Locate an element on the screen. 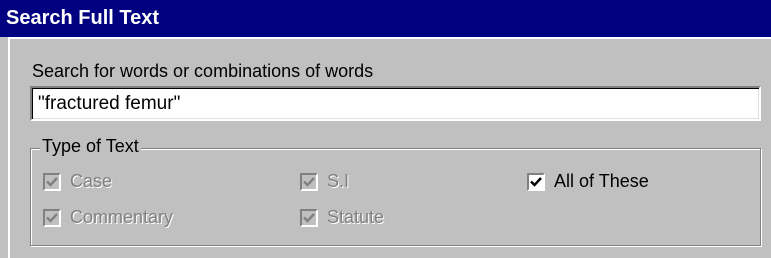 The width and height of the screenshot is (771, 258). si-checkbox: S.I is located at coordinates (324, 181).